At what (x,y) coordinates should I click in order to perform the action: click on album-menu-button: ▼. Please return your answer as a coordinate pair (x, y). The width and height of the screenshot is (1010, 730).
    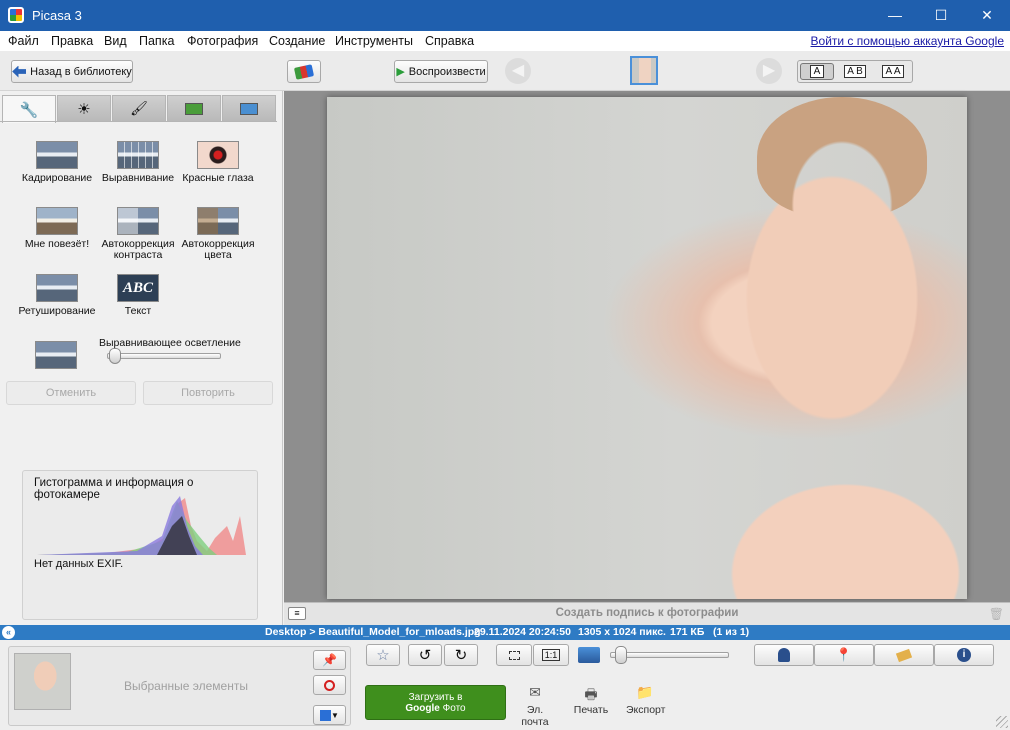
    Looking at the image, I should click on (329, 715).